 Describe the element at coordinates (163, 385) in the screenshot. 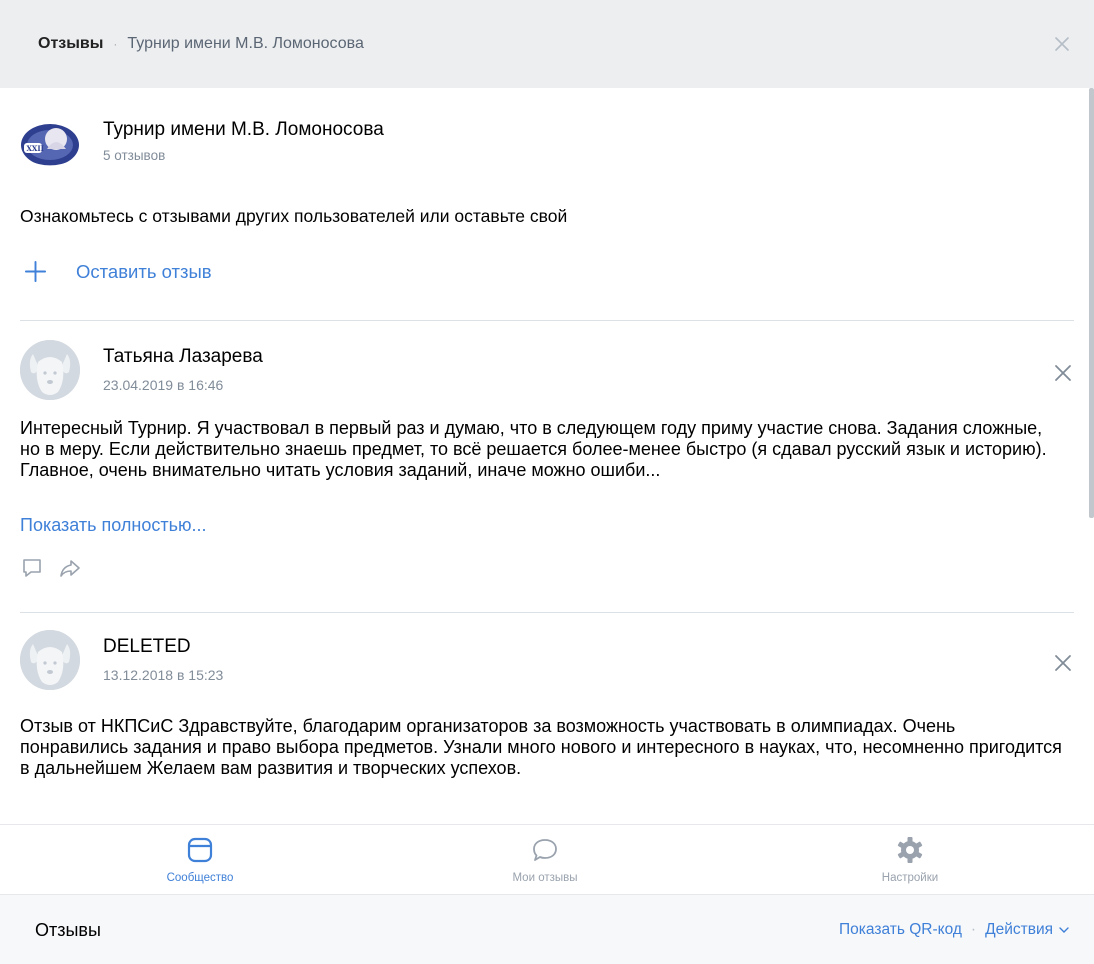

I see `review-date: 23.04.2019 в 16:46` at that location.